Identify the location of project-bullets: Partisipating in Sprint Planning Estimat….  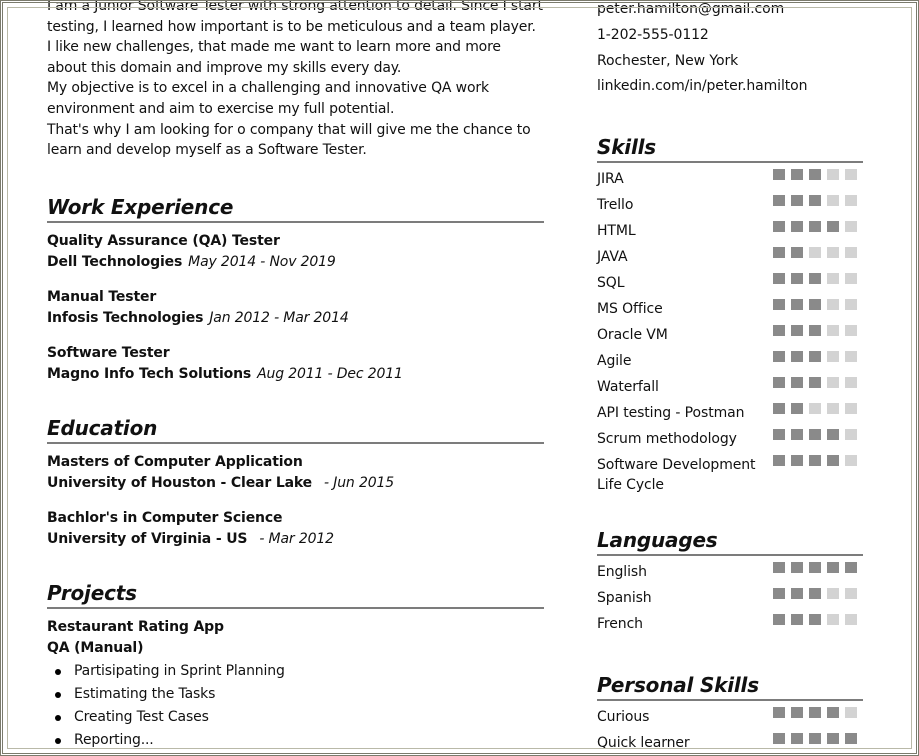
(295, 706).